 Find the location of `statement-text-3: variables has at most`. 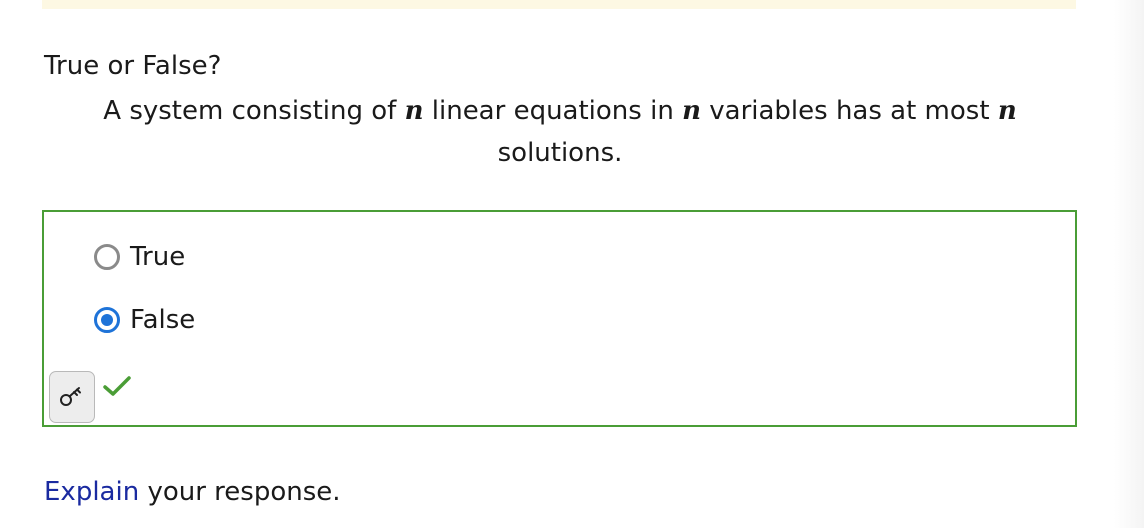

statement-text-3: variables has at most is located at coordinates (849, 111).